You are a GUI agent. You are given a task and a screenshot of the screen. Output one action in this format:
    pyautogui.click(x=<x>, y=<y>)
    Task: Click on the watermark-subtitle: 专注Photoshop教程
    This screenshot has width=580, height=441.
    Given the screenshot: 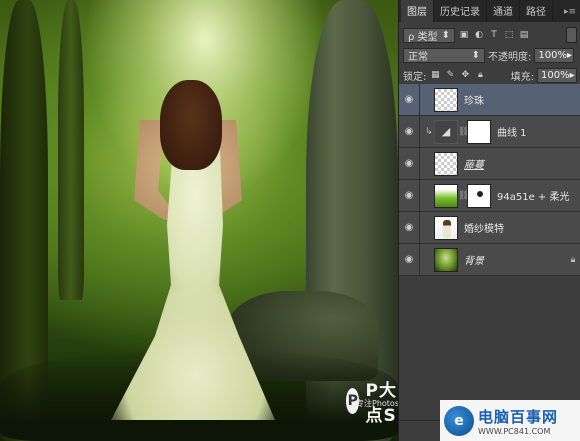 What is the action you would take?
    pyautogui.click(x=377, y=403)
    